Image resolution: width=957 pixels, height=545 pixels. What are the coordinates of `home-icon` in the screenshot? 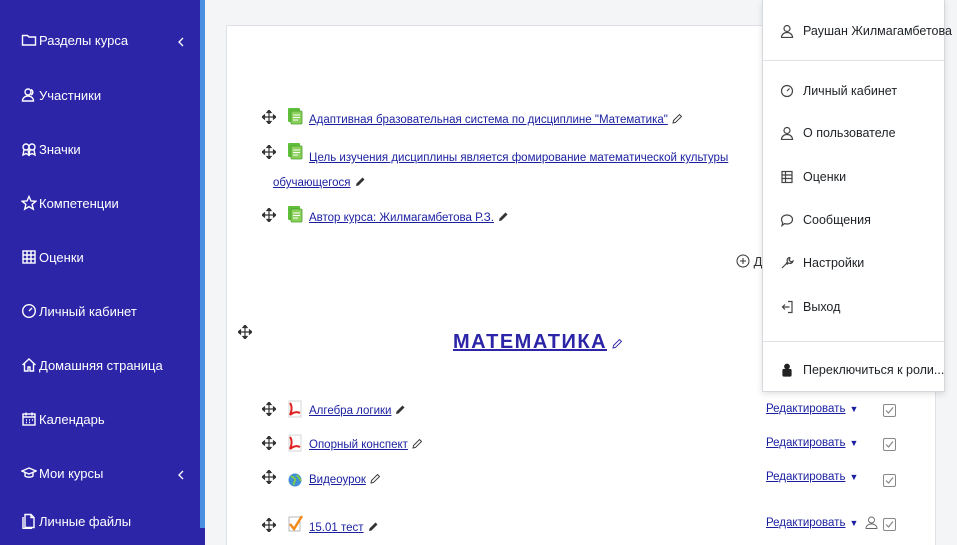 It's located at (29, 365).